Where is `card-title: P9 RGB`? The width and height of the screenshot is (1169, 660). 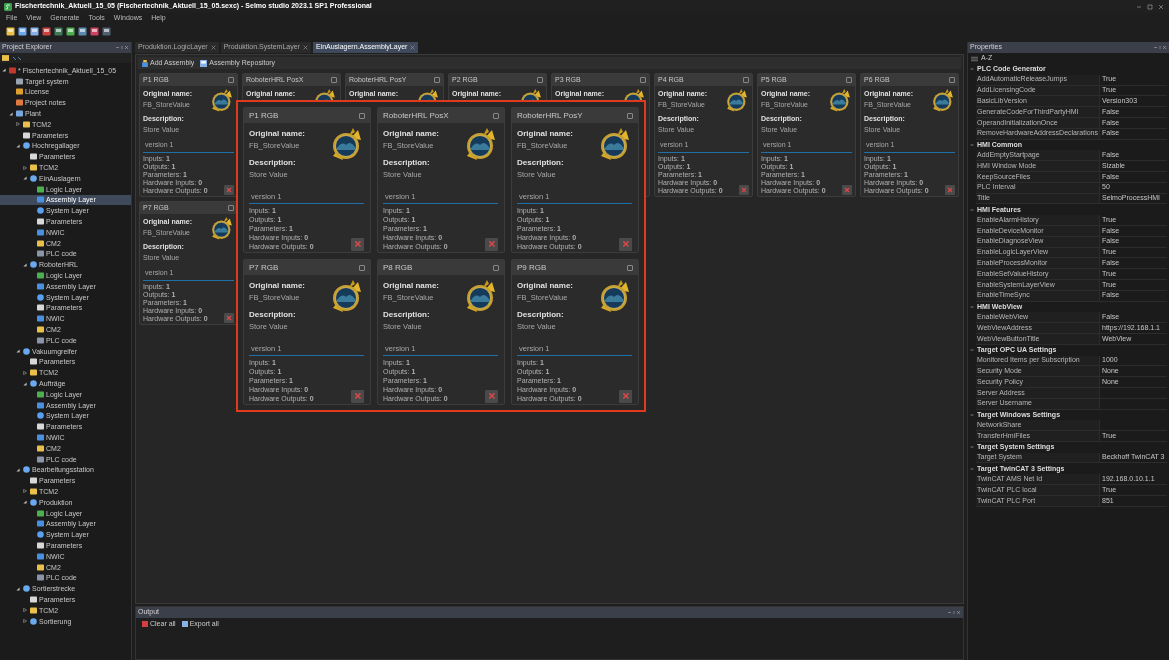 card-title: P9 RGB is located at coordinates (532, 267).